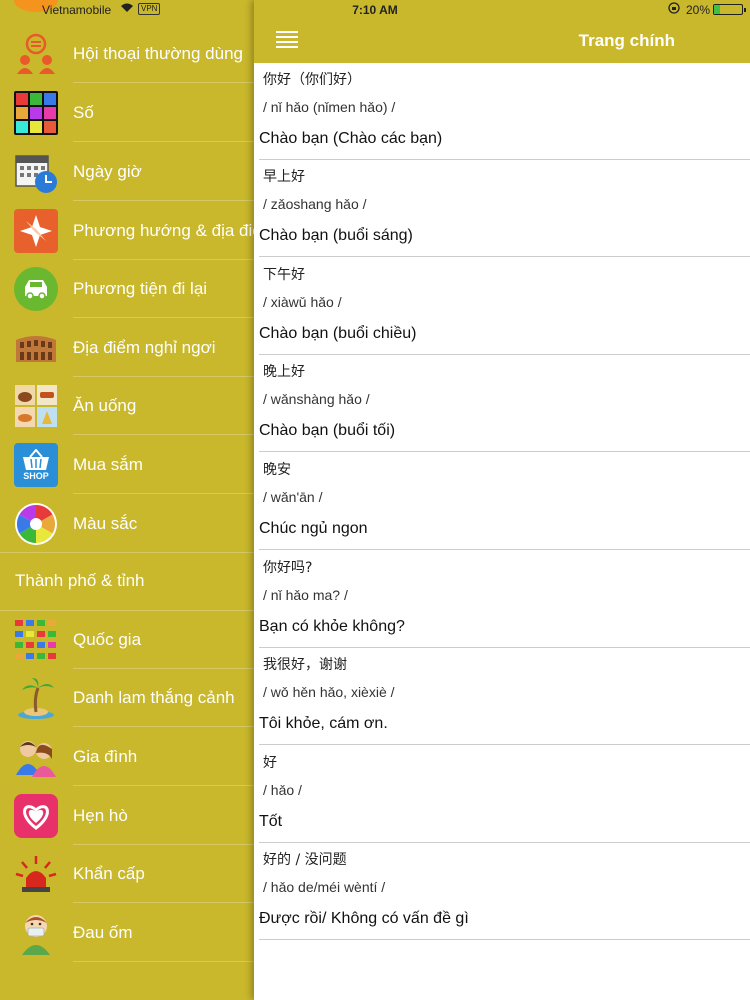  What do you see at coordinates (105, 523) in the screenshot?
I see `sidebar-item-label: Màu sắc` at bounding box center [105, 523].